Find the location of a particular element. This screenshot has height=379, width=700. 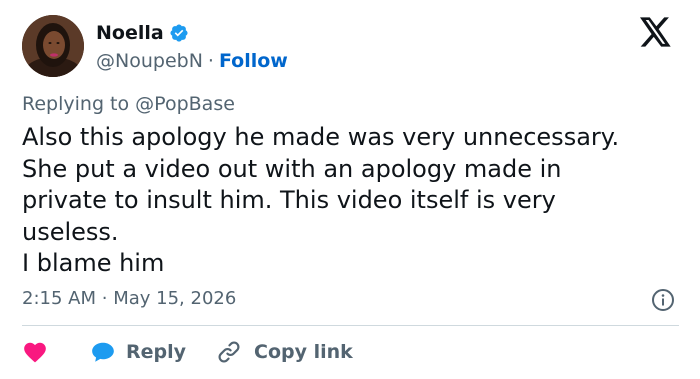

speech-bubble-icon is located at coordinates (103, 352).